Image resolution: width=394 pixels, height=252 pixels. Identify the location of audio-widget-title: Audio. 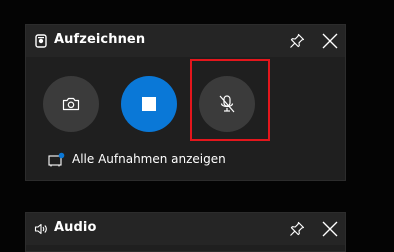
(75, 227).